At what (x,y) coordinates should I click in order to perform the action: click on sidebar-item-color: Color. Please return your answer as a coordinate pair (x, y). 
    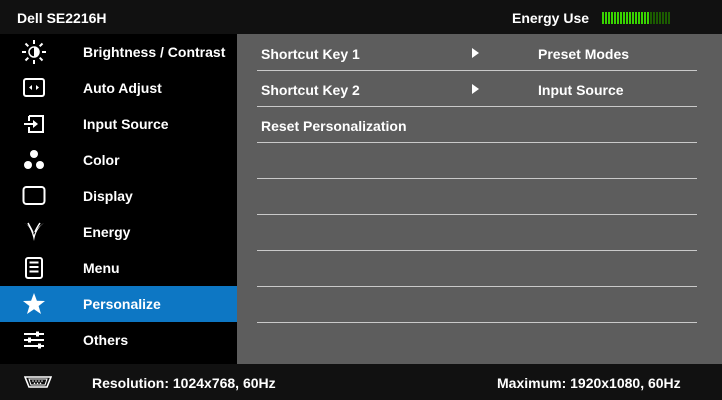
    Looking at the image, I should click on (118, 160).